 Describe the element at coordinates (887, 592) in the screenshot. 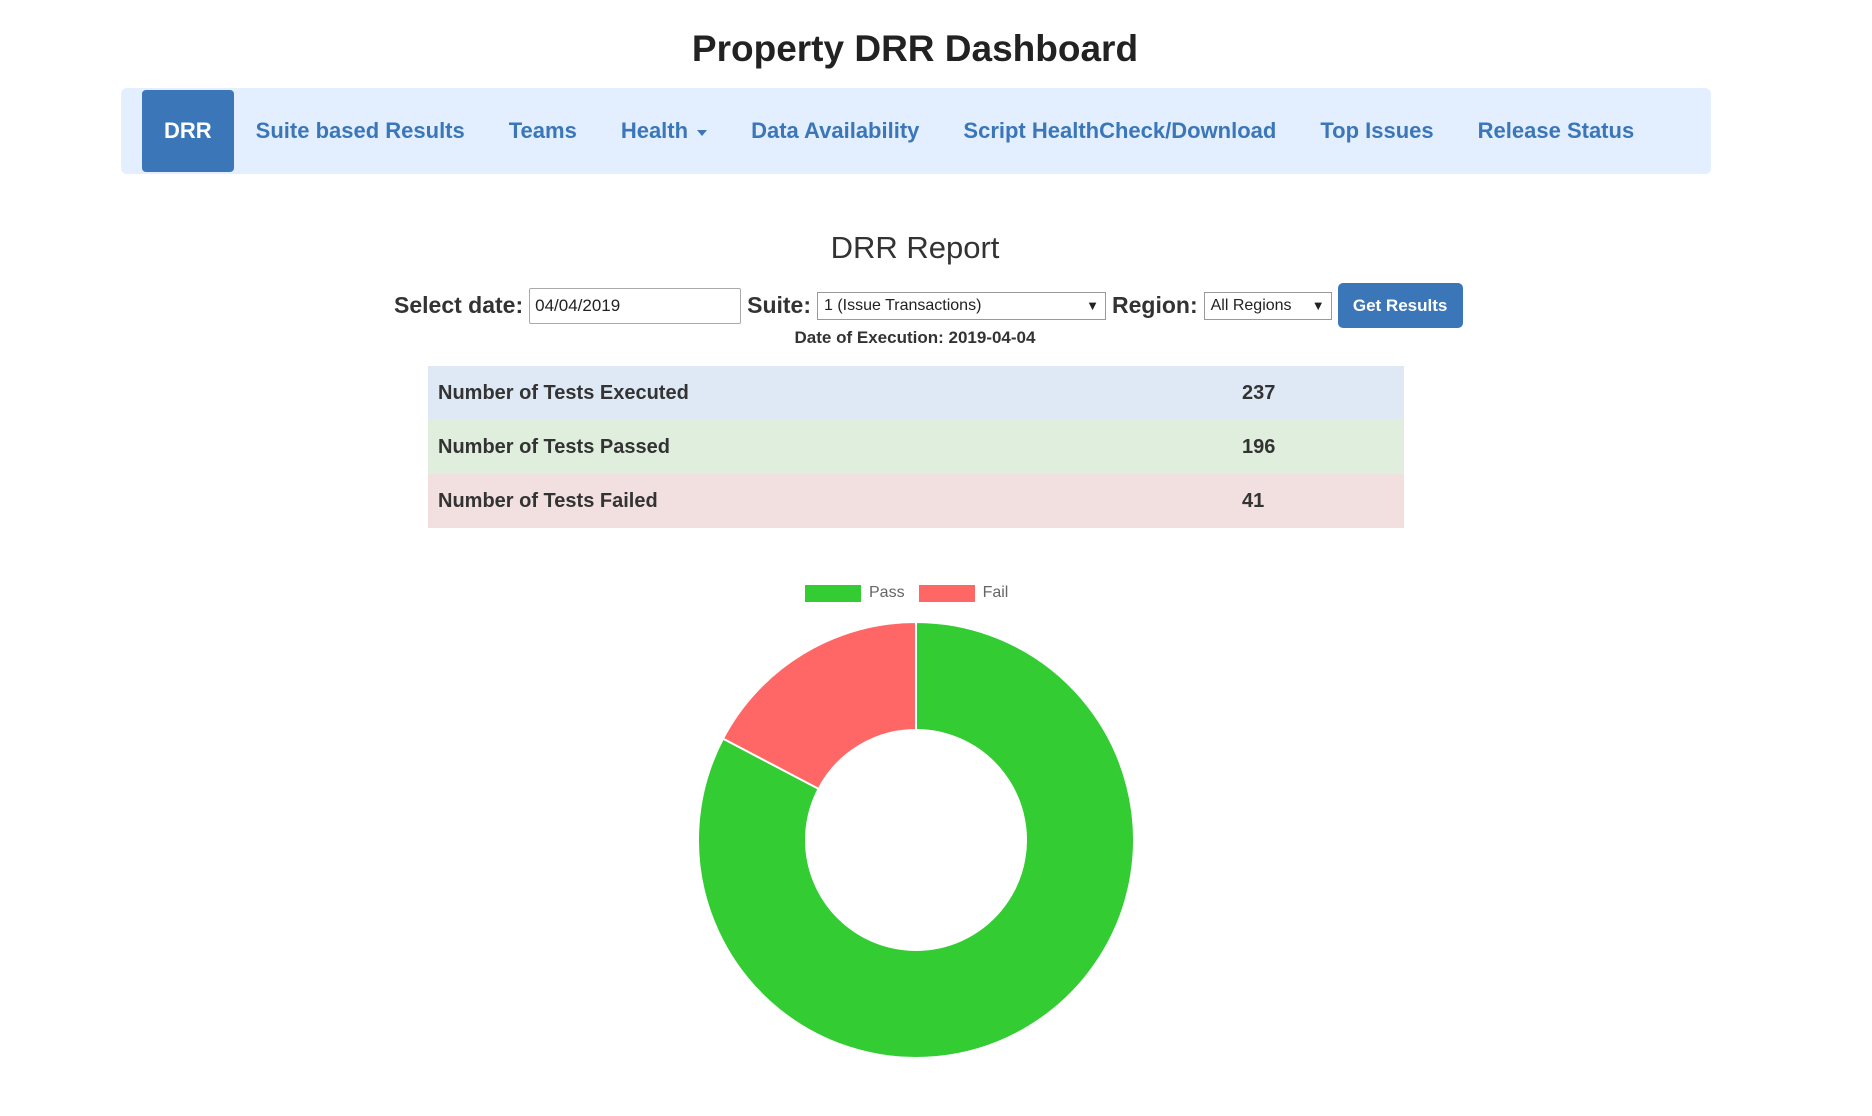

I see `legend-label-pass: Pass` at that location.